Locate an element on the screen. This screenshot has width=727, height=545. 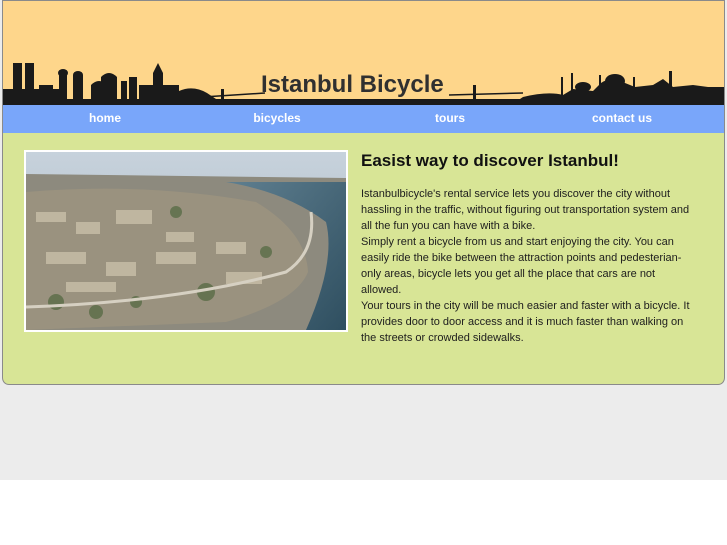
page-headline: Easist way to discover Istanbul! is located at coordinates (490, 160).